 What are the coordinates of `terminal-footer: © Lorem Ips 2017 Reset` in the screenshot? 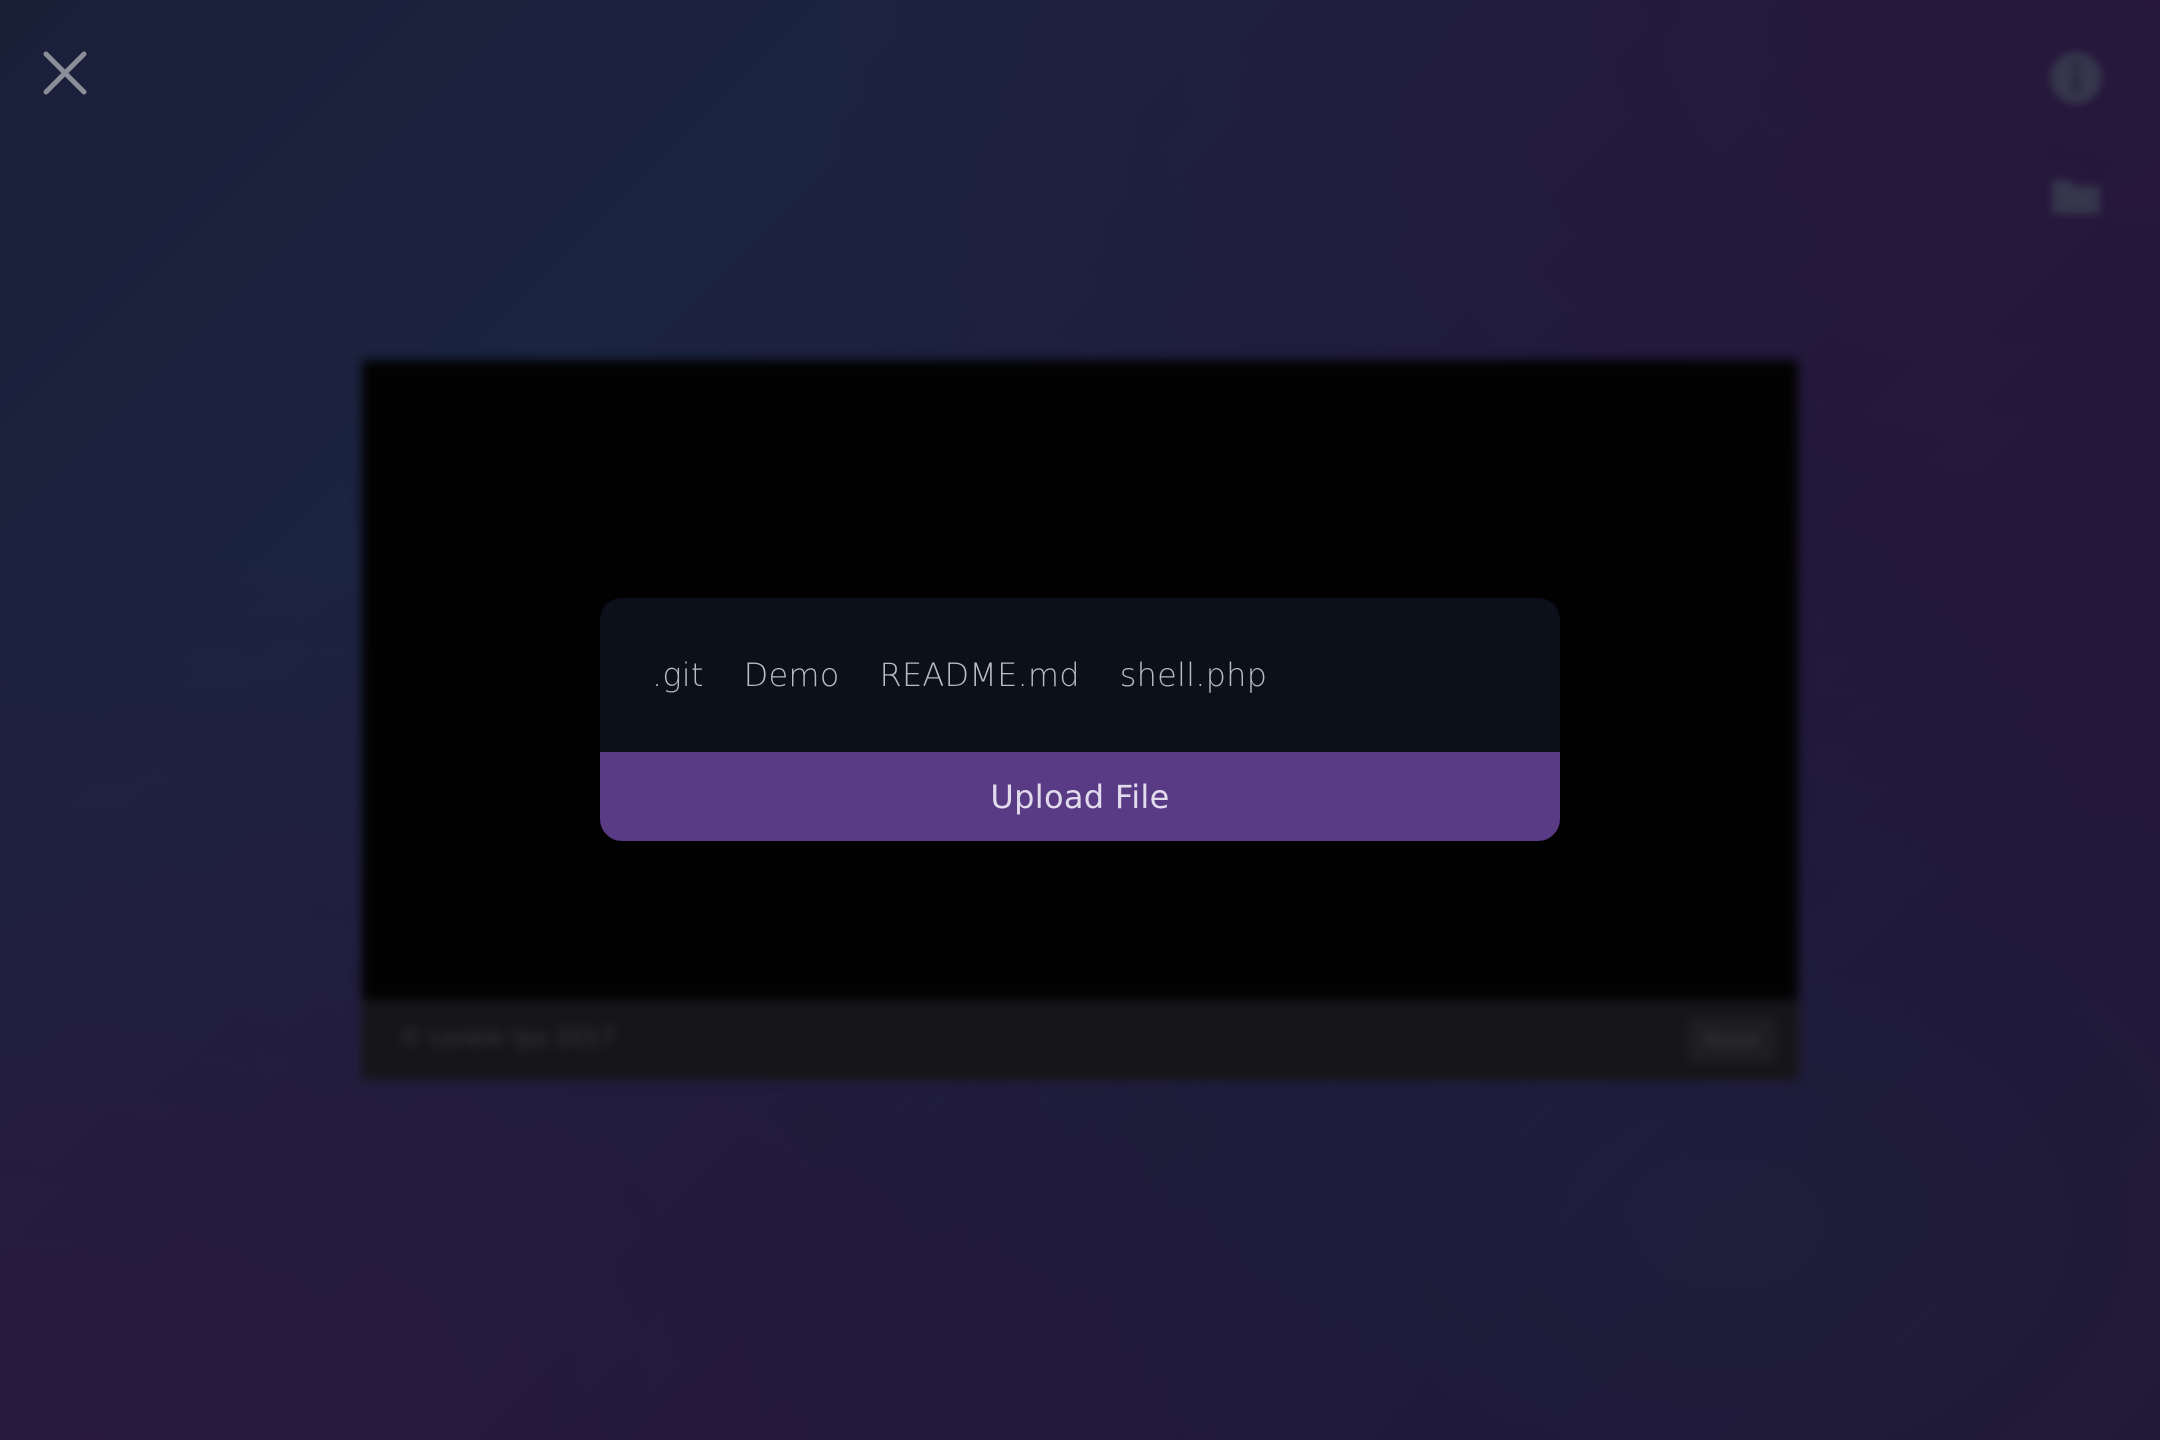 It's located at (1080, 1040).